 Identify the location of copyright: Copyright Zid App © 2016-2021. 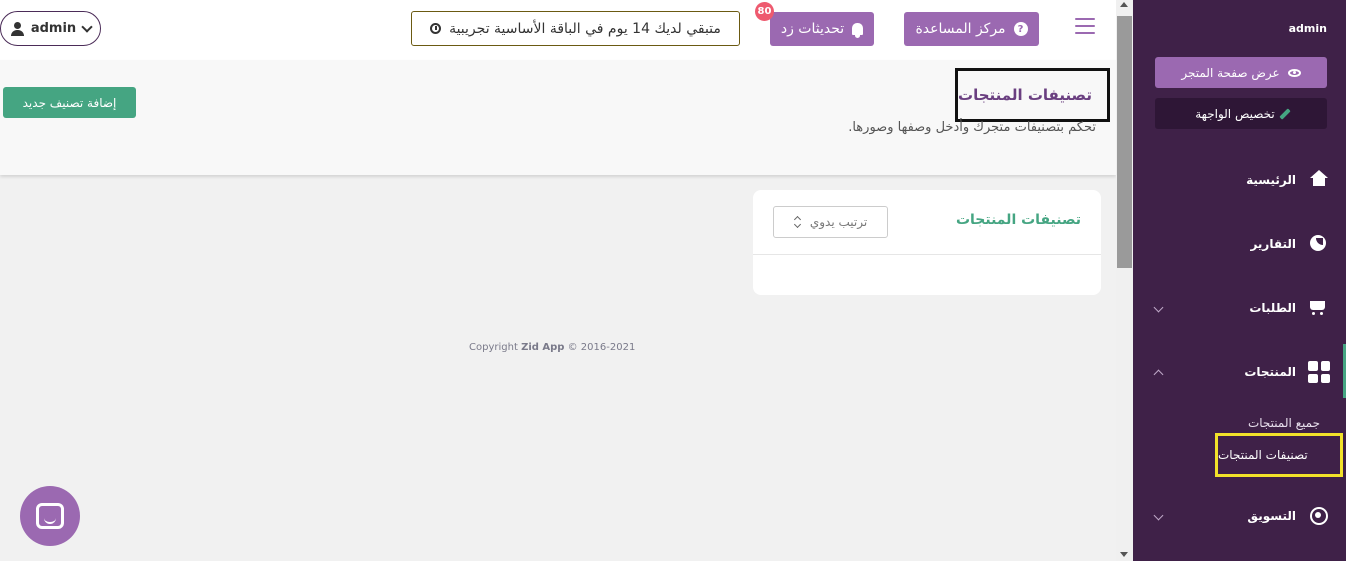
(552, 347).